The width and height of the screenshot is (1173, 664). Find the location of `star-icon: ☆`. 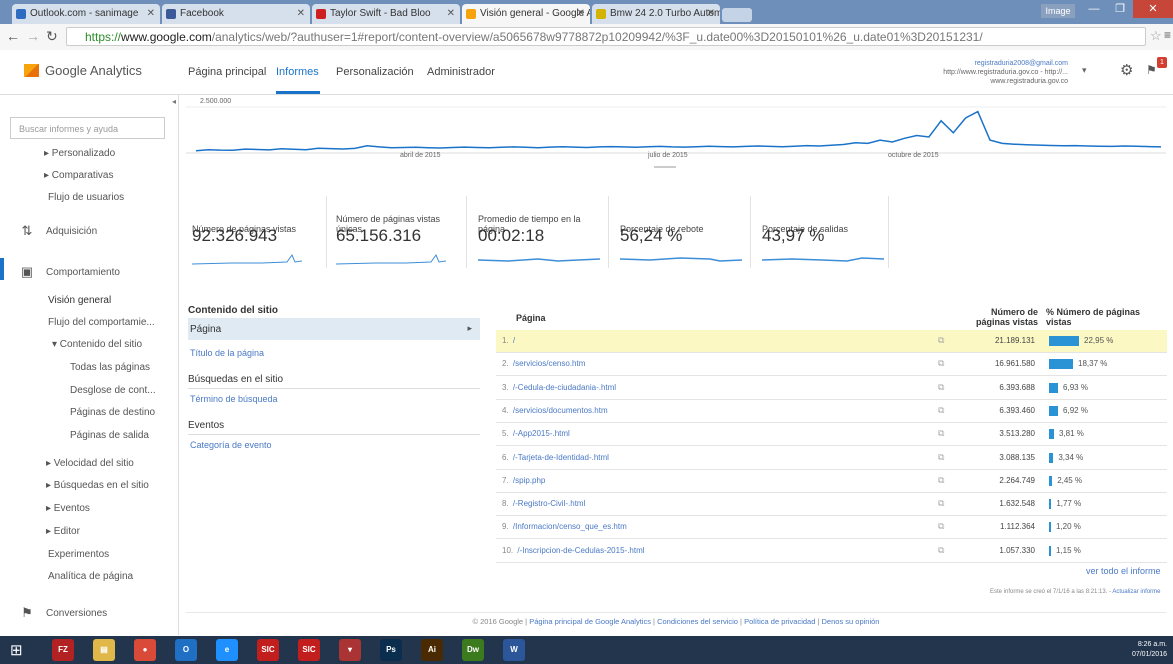

star-icon: ☆ is located at coordinates (1156, 36).